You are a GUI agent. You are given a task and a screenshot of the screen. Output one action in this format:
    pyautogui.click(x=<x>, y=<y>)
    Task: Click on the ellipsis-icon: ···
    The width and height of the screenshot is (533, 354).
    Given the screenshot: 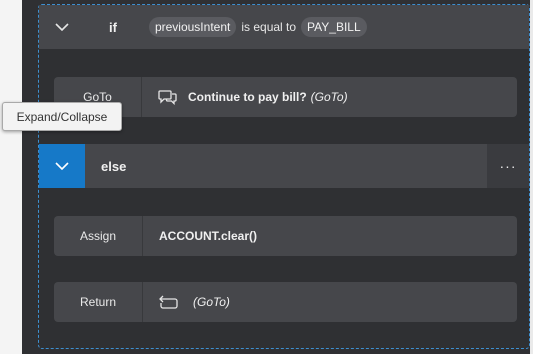 What is the action you would take?
    pyautogui.click(x=508, y=166)
    